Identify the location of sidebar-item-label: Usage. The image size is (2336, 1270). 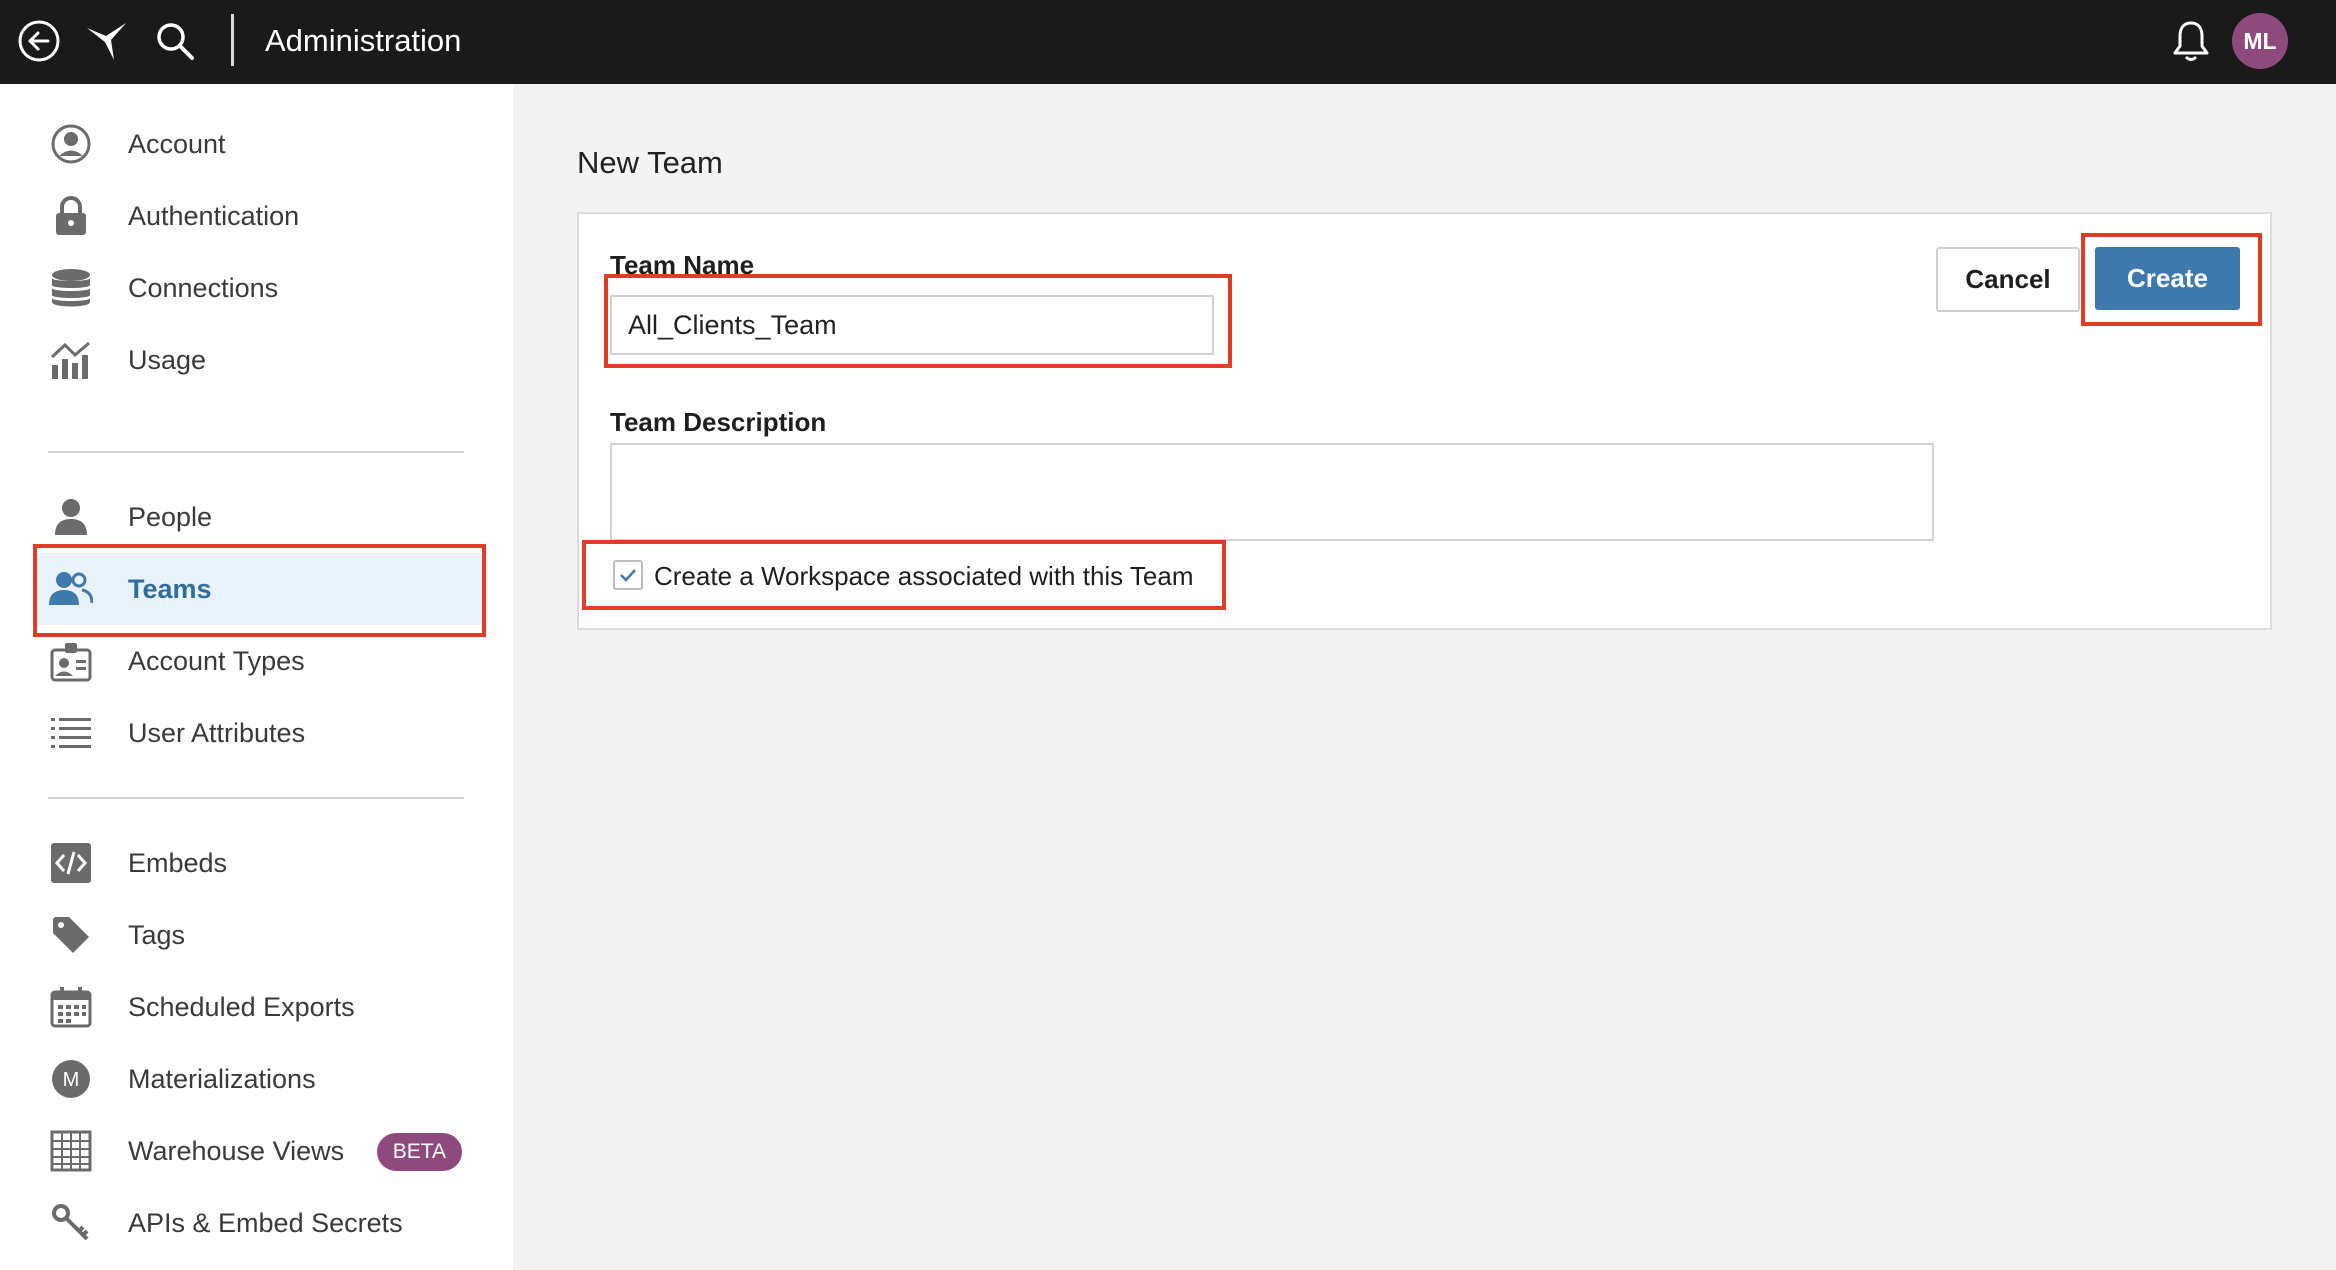
(167, 359).